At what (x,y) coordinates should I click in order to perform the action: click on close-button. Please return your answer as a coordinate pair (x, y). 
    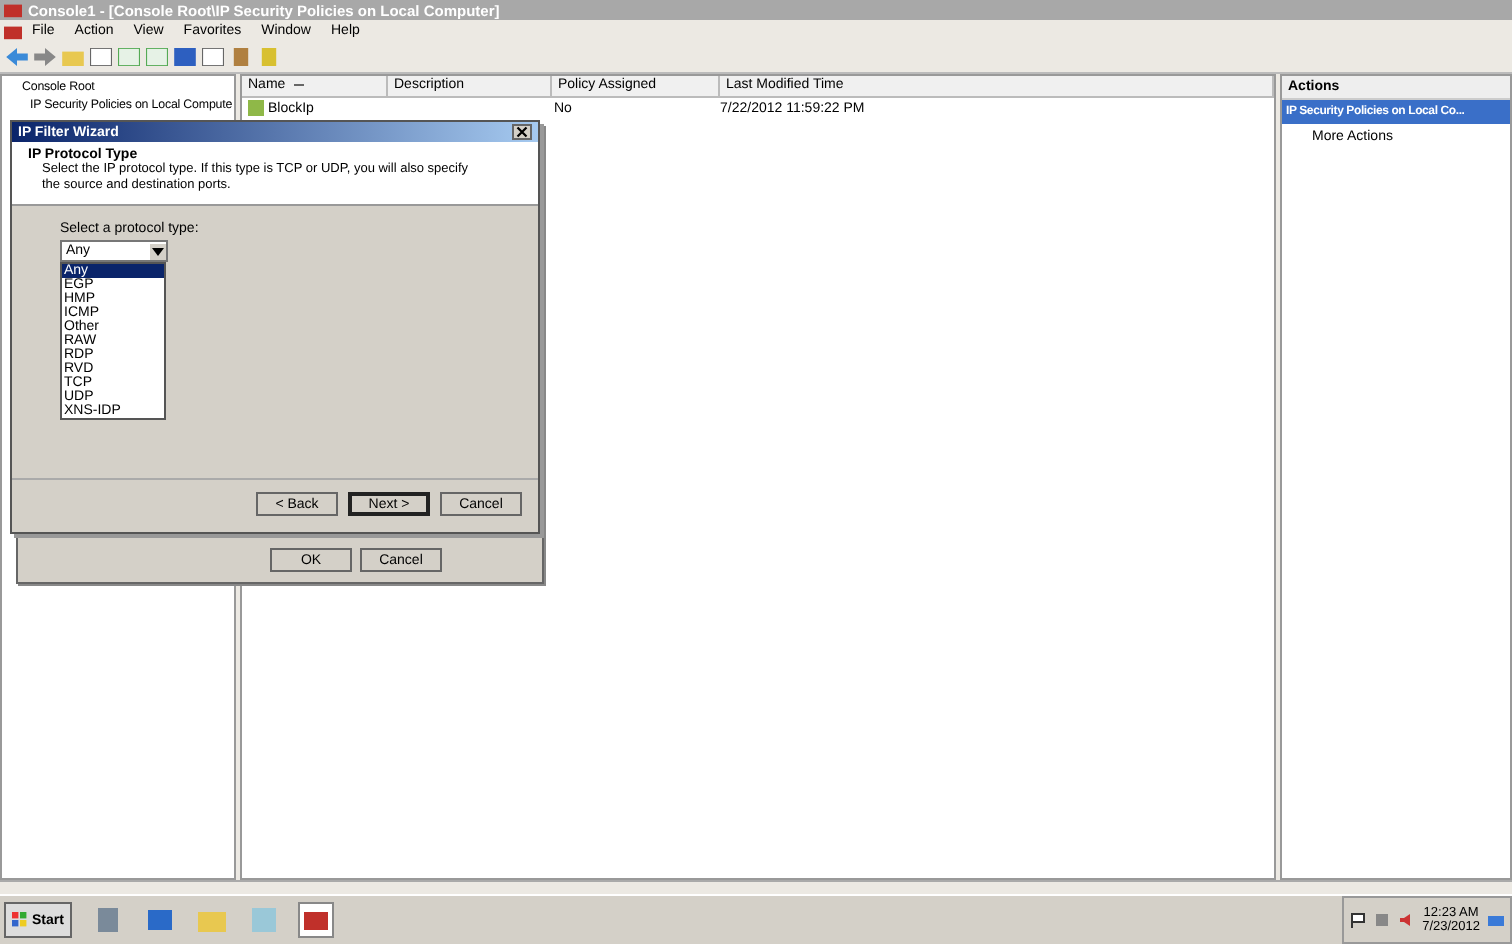
    Looking at the image, I should click on (522, 132).